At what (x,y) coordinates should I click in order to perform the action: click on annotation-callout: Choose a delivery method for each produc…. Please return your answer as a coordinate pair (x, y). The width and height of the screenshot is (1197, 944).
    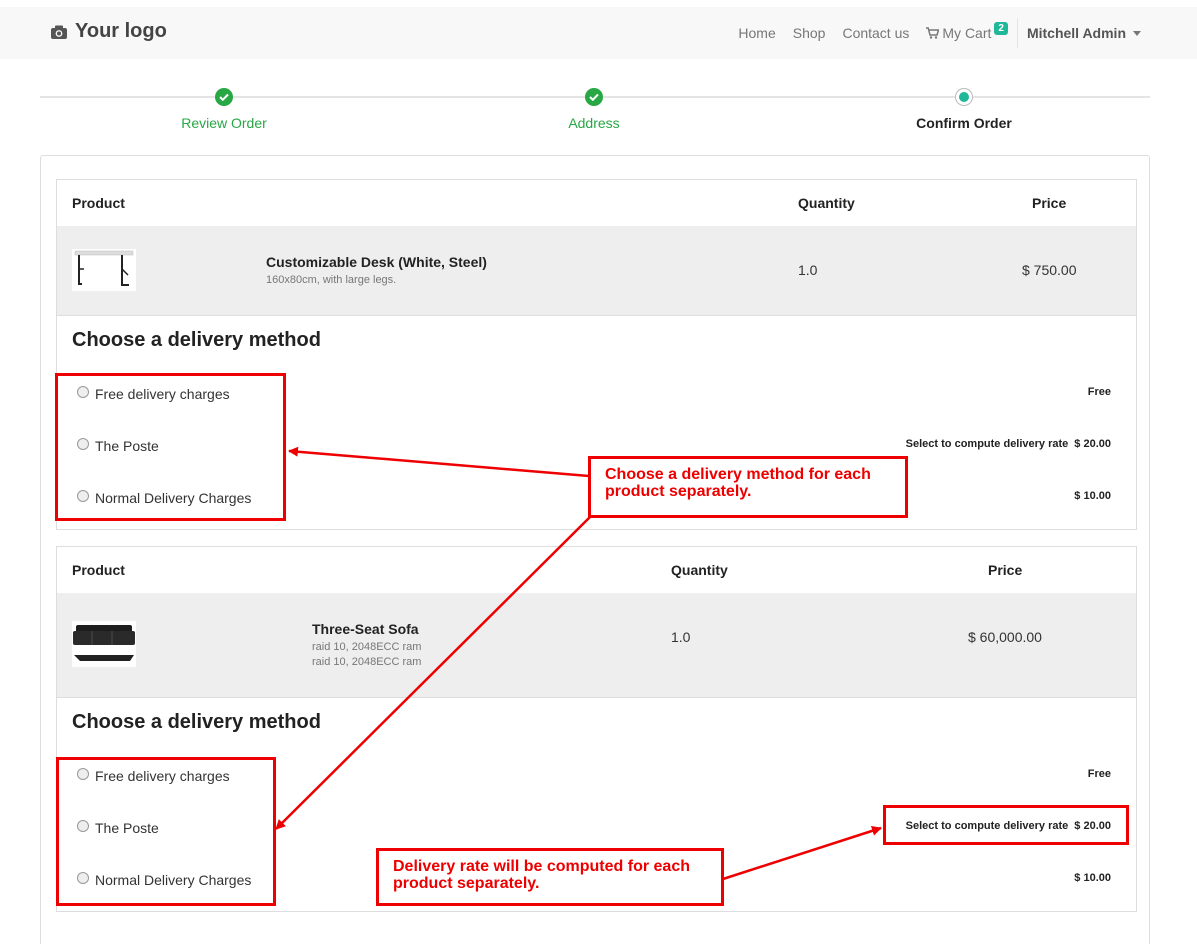
    Looking at the image, I should click on (748, 487).